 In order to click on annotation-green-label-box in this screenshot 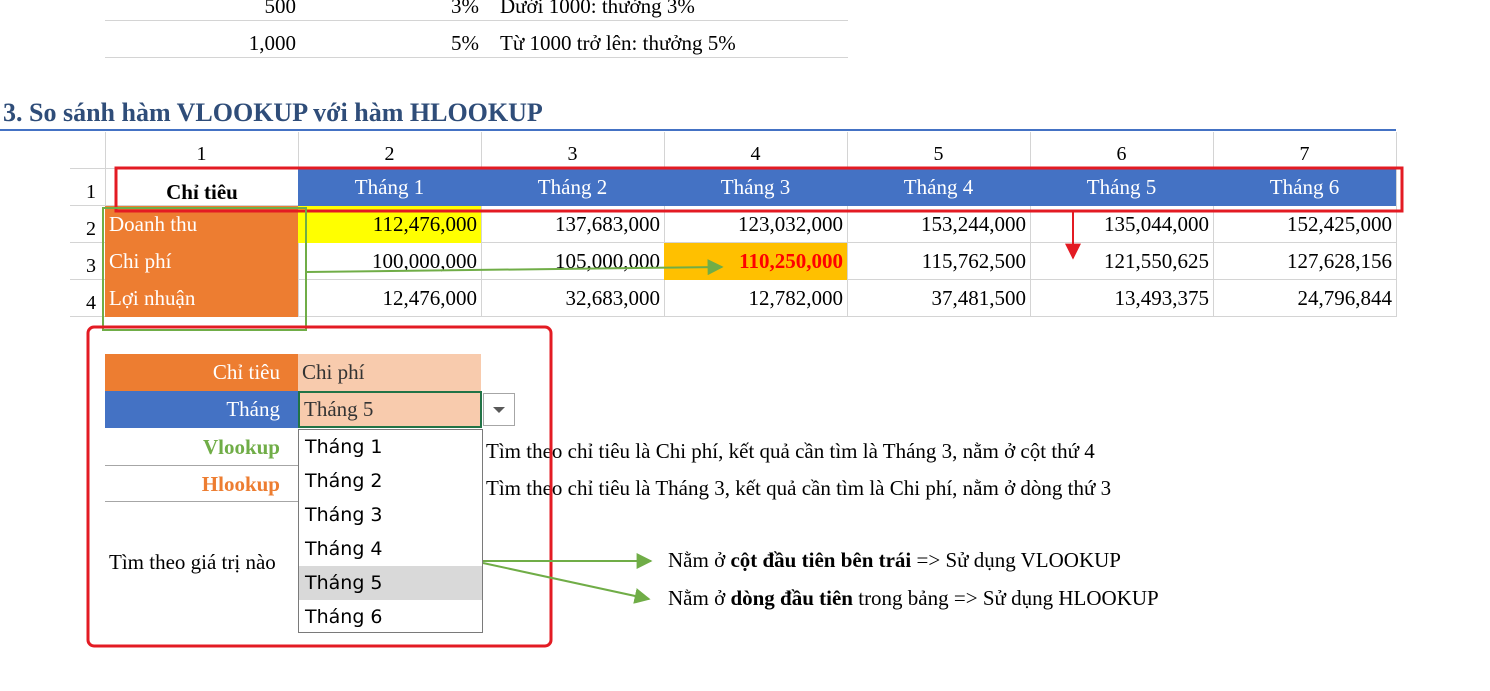, I will do `click(204, 269)`.